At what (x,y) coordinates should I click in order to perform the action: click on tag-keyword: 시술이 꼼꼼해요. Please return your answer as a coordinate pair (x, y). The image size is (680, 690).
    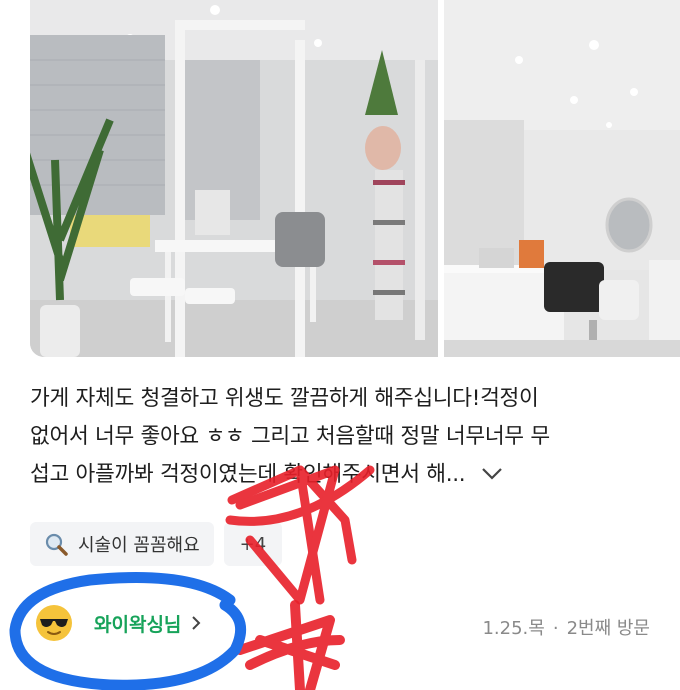
    Looking at the image, I should click on (122, 544).